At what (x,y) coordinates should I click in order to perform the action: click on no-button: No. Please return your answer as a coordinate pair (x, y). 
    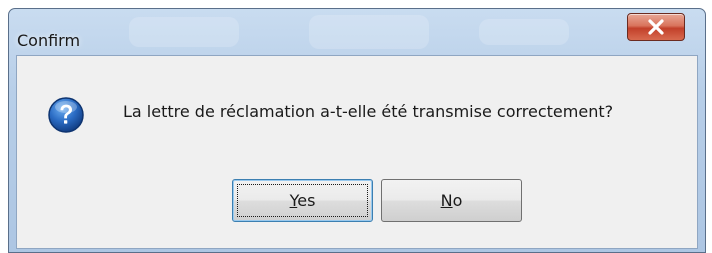
    Looking at the image, I should click on (451, 200).